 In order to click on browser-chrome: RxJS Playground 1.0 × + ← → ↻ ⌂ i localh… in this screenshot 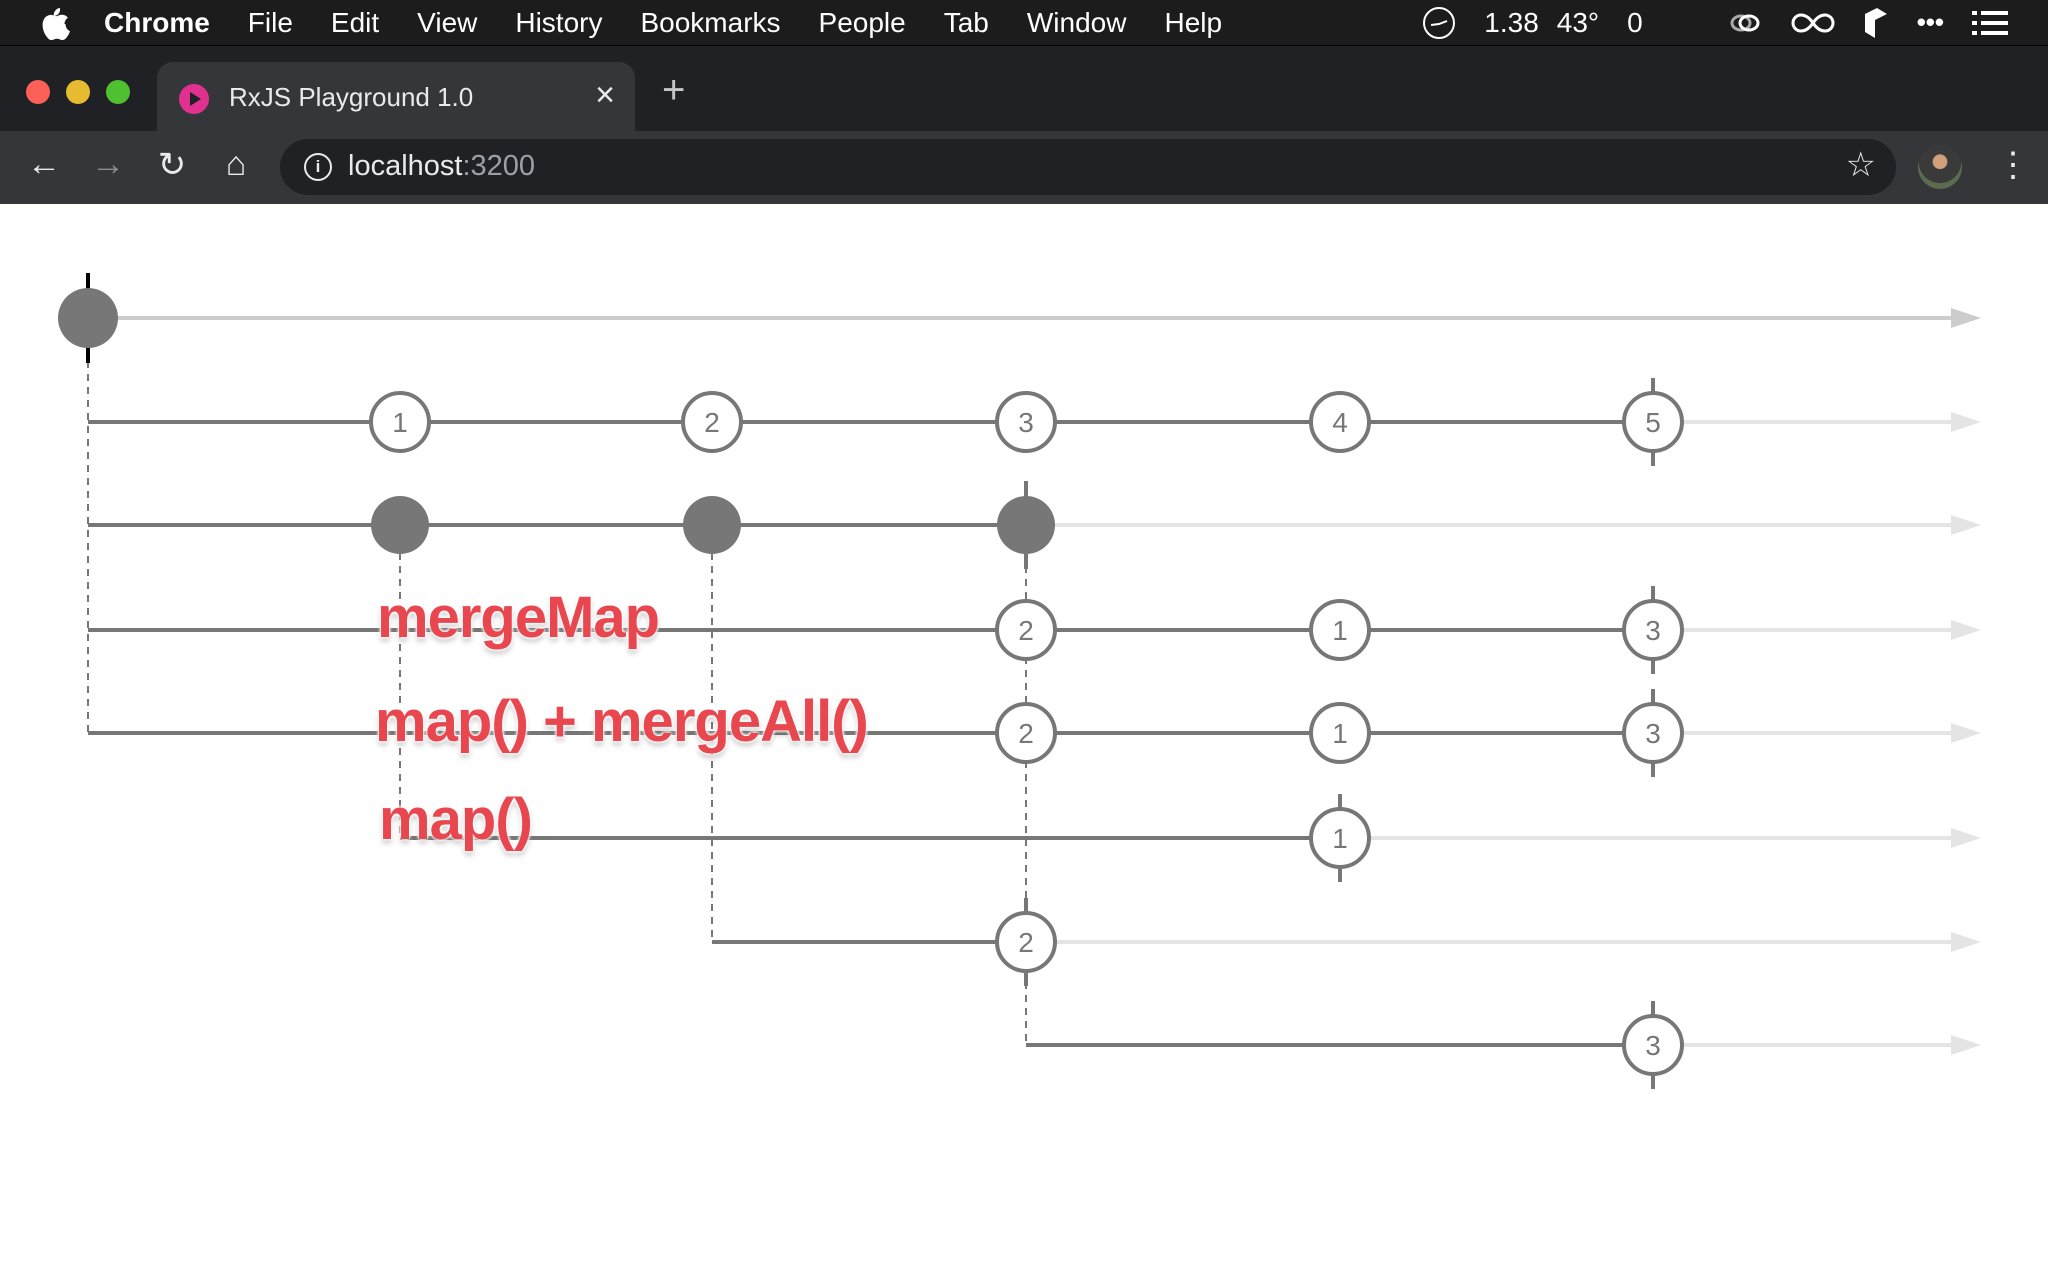, I will do `click(1024, 124)`.